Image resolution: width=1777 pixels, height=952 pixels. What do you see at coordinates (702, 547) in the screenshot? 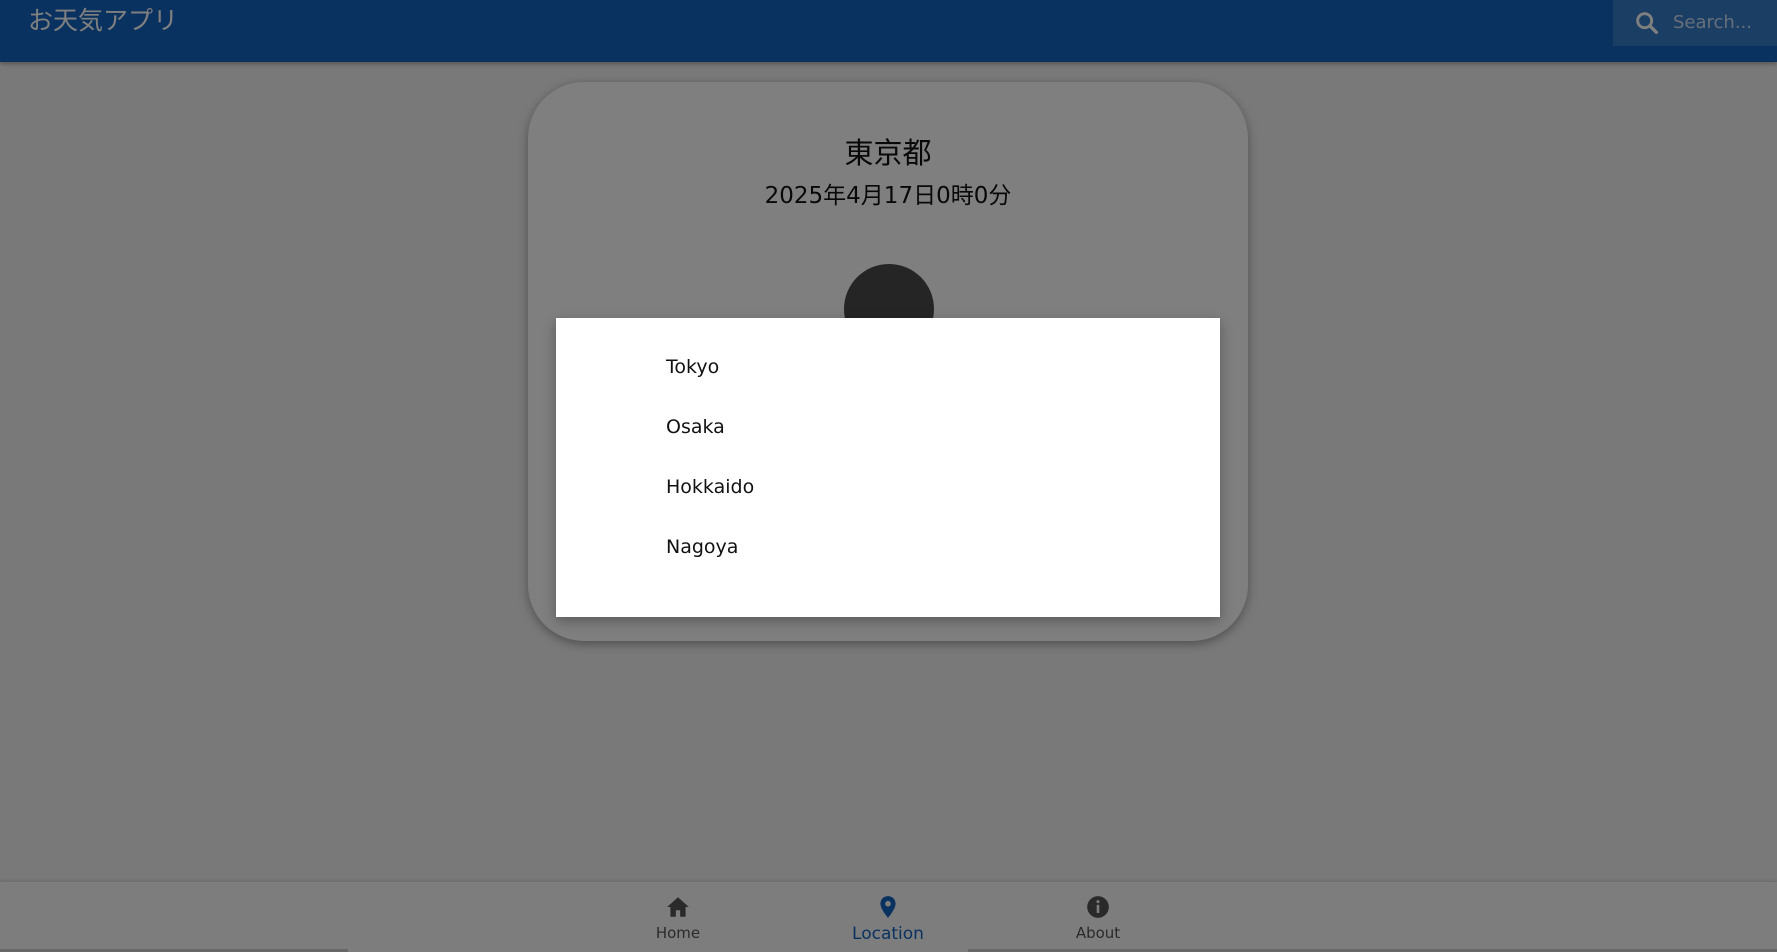
I see `menu-item-label: Nagoya` at bounding box center [702, 547].